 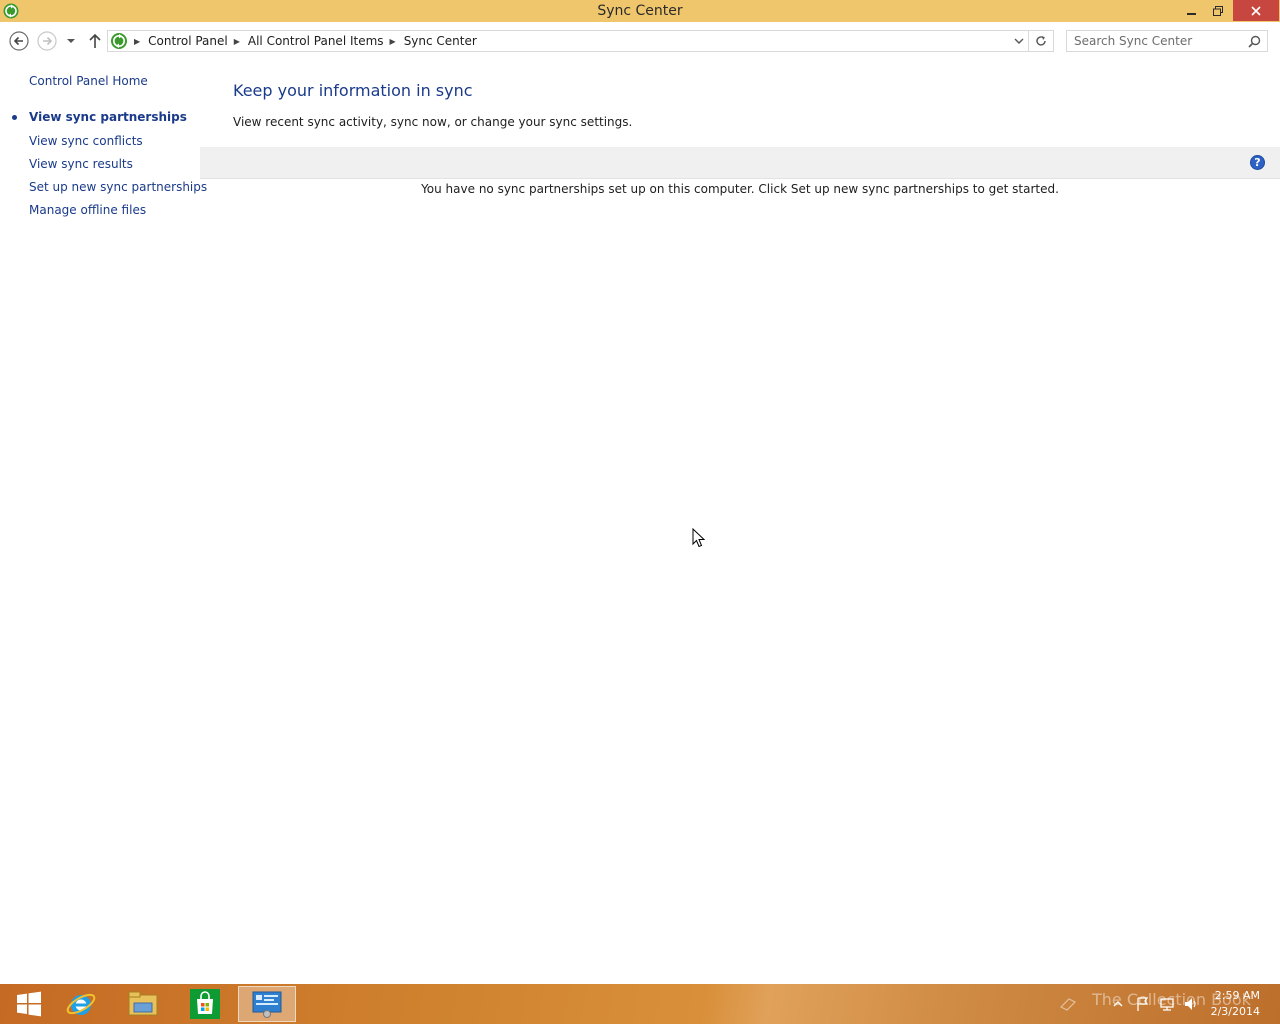 I want to click on clock-time: 2:59 AM, so click(x=1237, y=995).